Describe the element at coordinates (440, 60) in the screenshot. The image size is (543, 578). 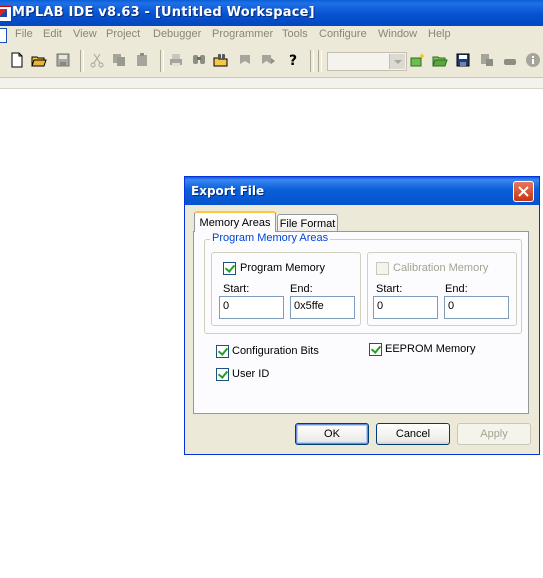
I see `open-project-icon` at that location.